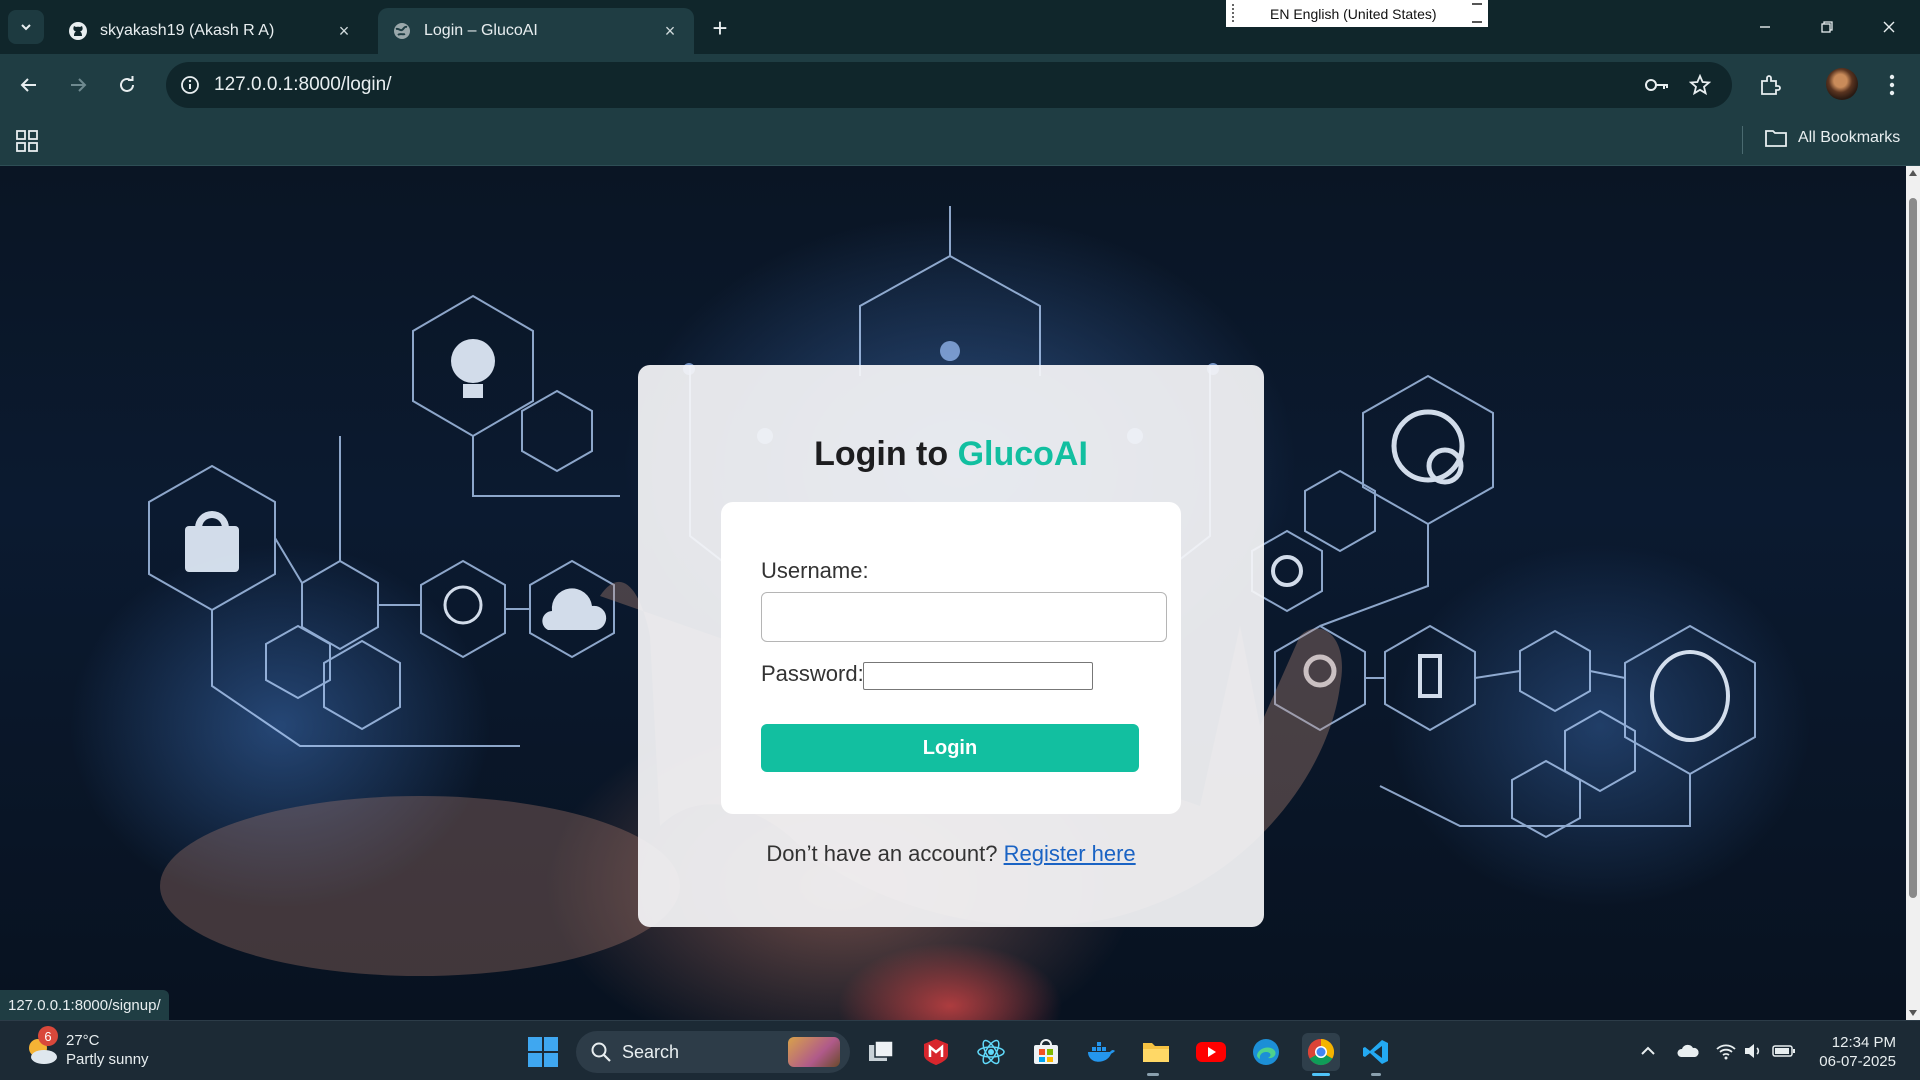 This screenshot has width=1920, height=1080. I want to click on start-button, so click(543, 1052).